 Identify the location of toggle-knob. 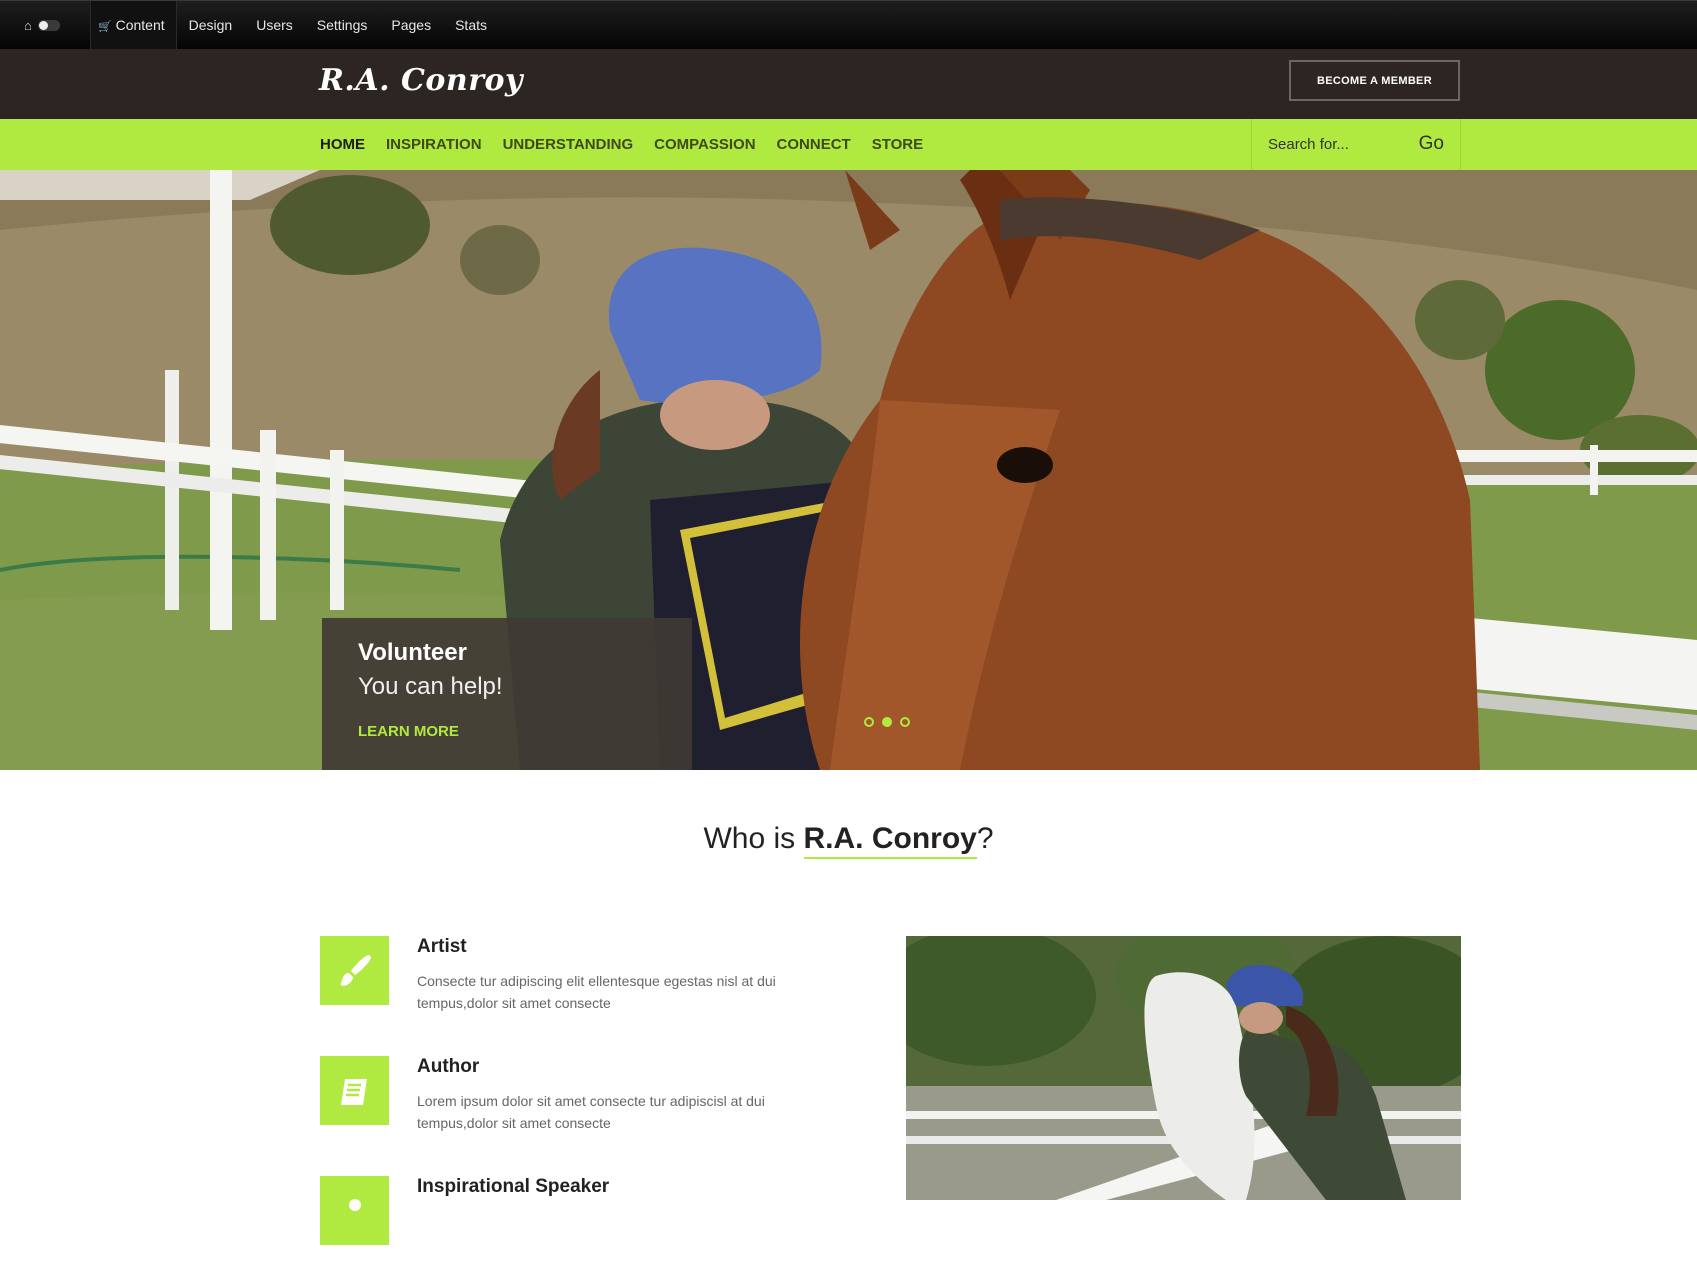
(43, 25).